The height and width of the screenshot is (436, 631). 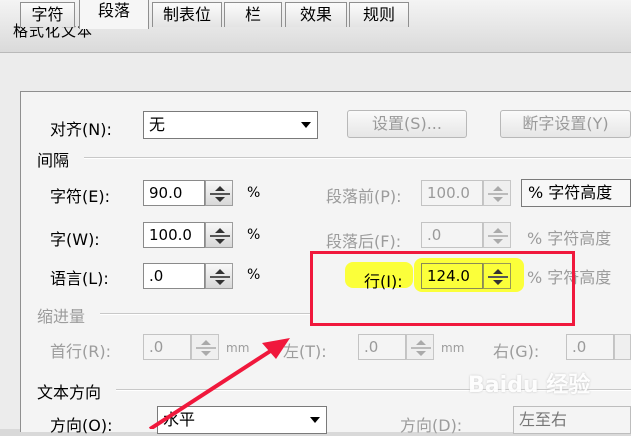 I want to click on arrow-shaft, so click(x=211, y=388).